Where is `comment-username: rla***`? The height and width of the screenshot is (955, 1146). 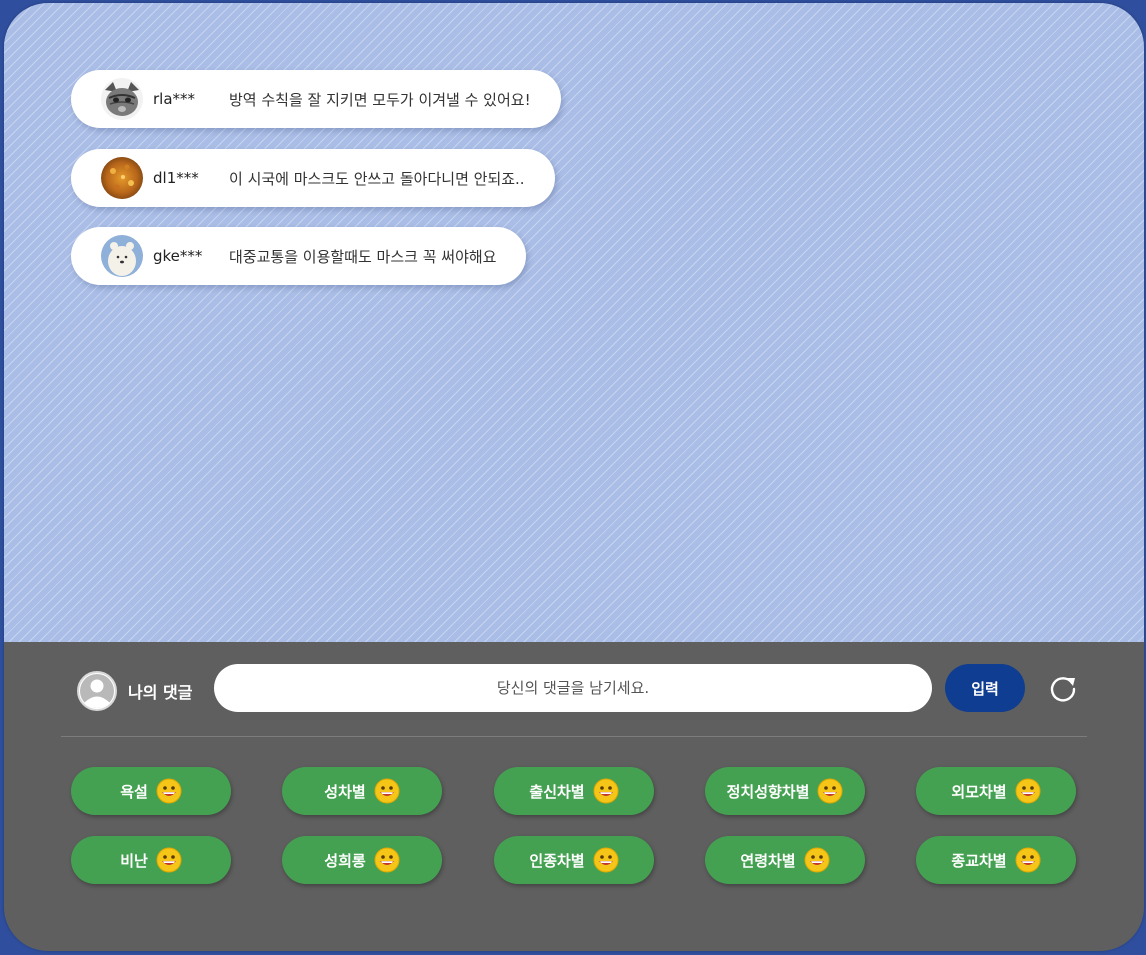
comment-username: rla*** is located at coordinates (174, 99).